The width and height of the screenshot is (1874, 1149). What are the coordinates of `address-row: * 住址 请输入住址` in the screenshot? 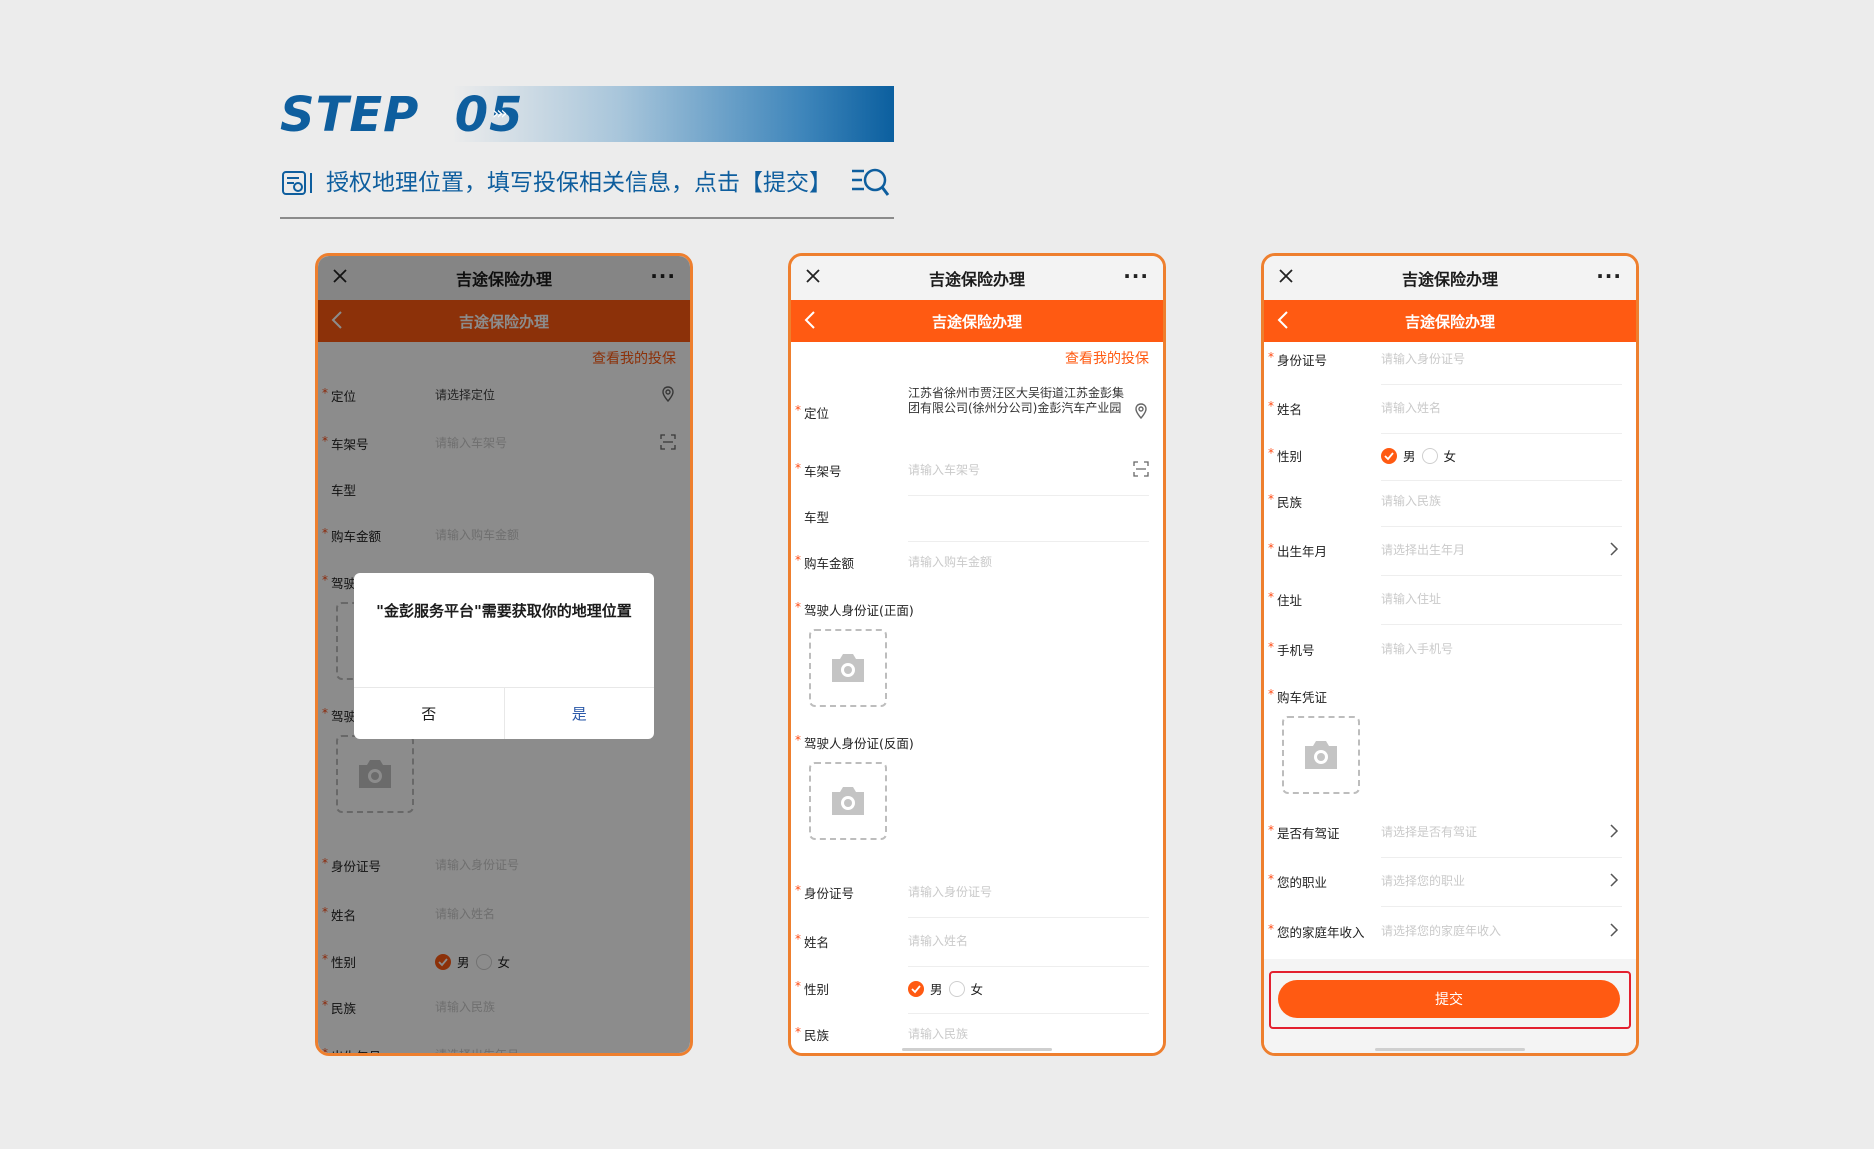 It's located at (1450, 607).